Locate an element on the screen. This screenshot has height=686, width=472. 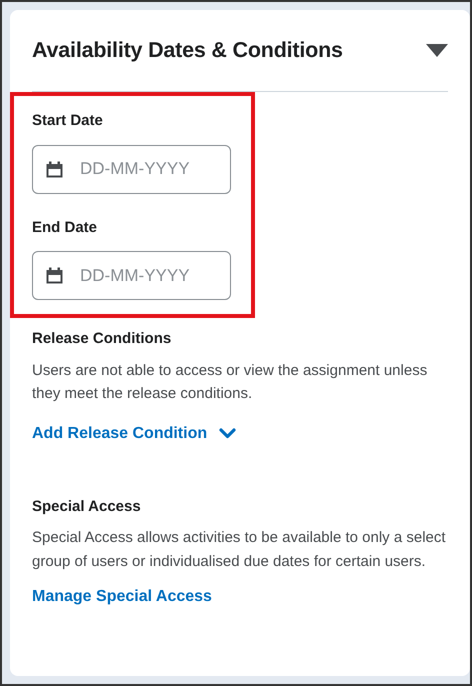
manage-special-access-link: Manage Special Access is located at coordinates (122, 596).